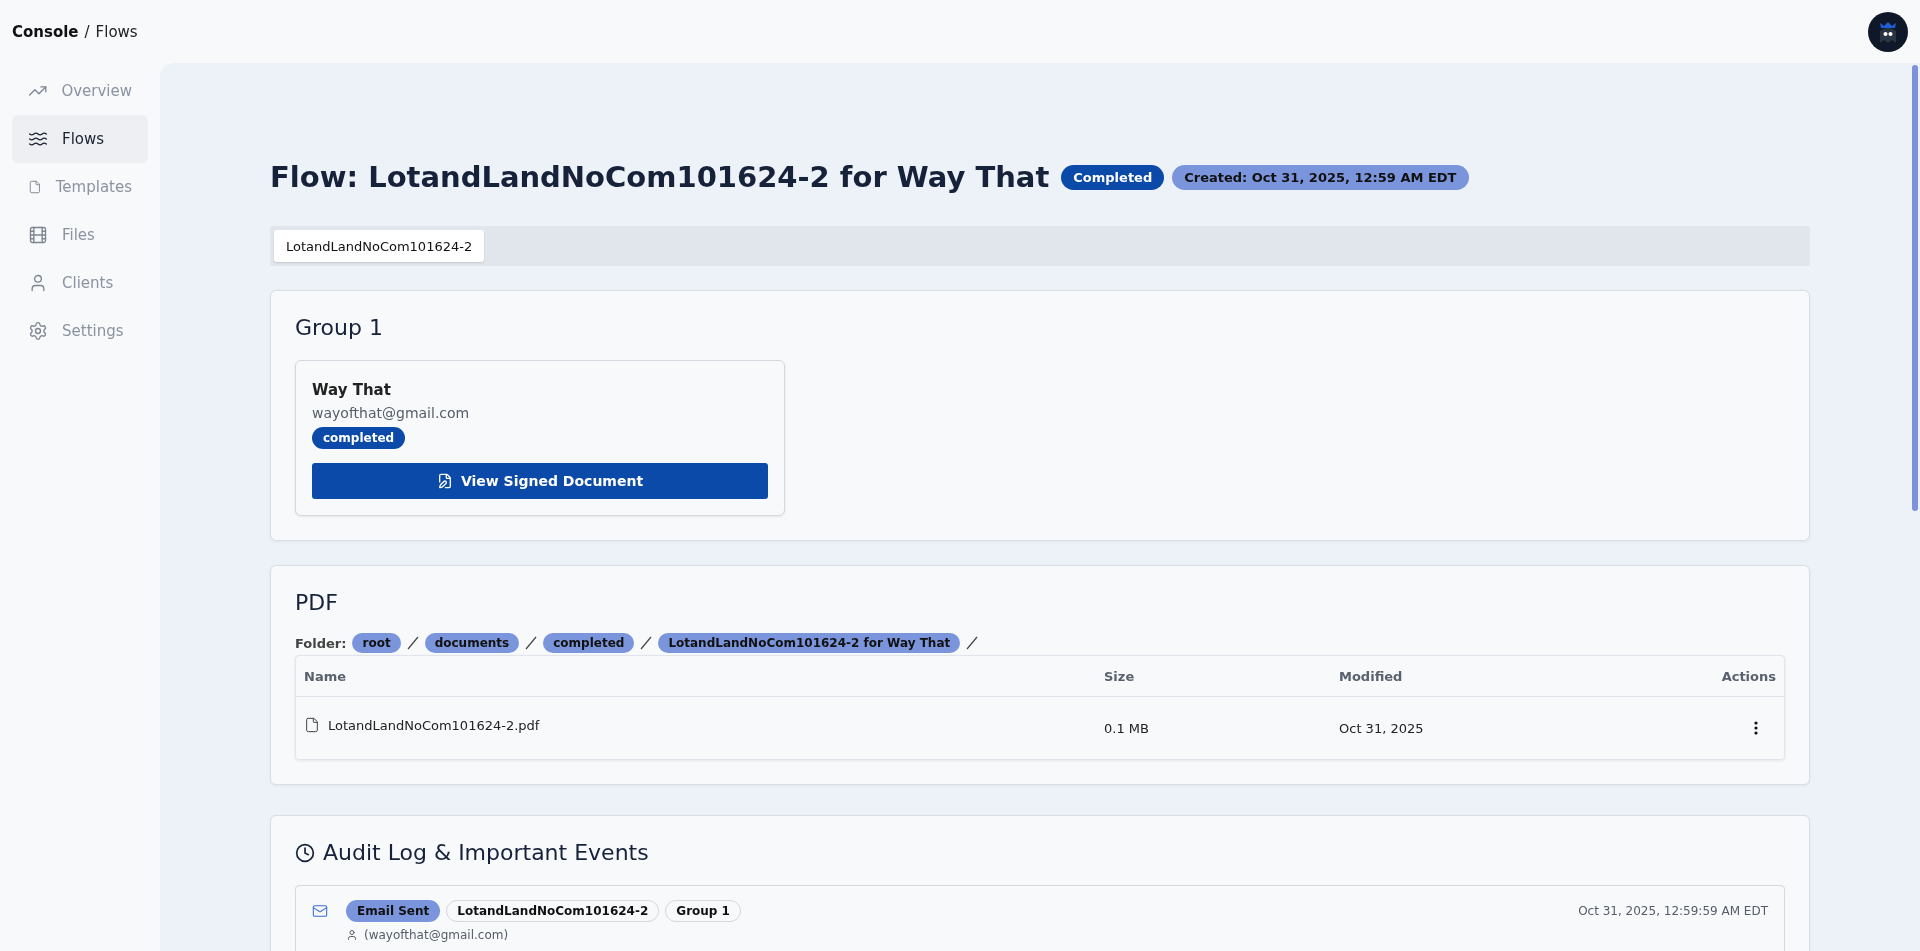 This screenshot has height=951, width=1920. What do you see at coordinates (393, 911) in the screenshot?
I see `event-type-badge: Email Sent` at bounding box center [393, 911].